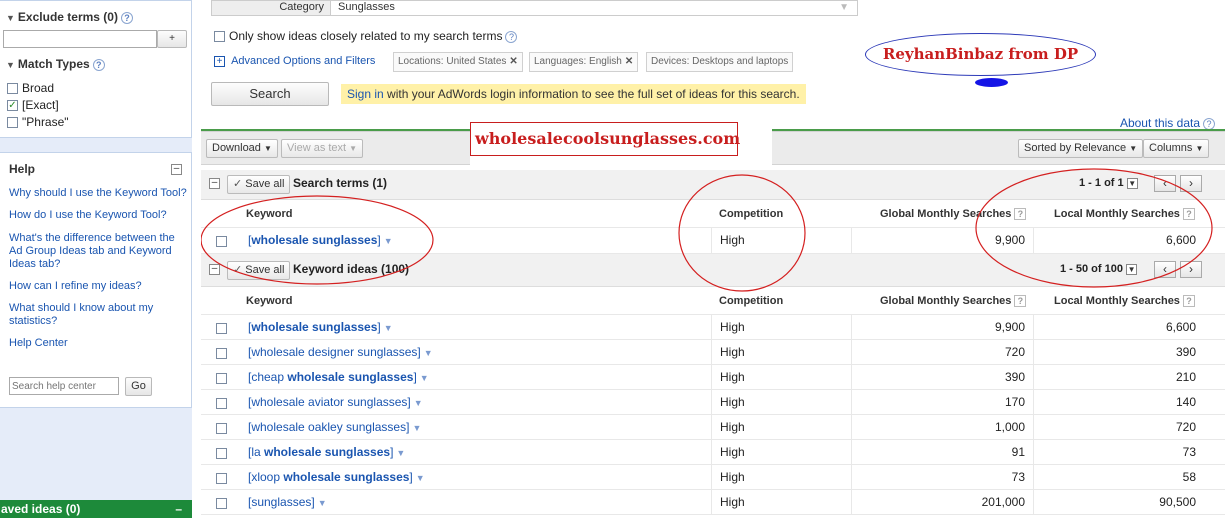 This screenshot has height=518, width=1225. Describe the element at coordinates (30, 88) in the screenshot. I see `match-type-broad: Broad` at that location.